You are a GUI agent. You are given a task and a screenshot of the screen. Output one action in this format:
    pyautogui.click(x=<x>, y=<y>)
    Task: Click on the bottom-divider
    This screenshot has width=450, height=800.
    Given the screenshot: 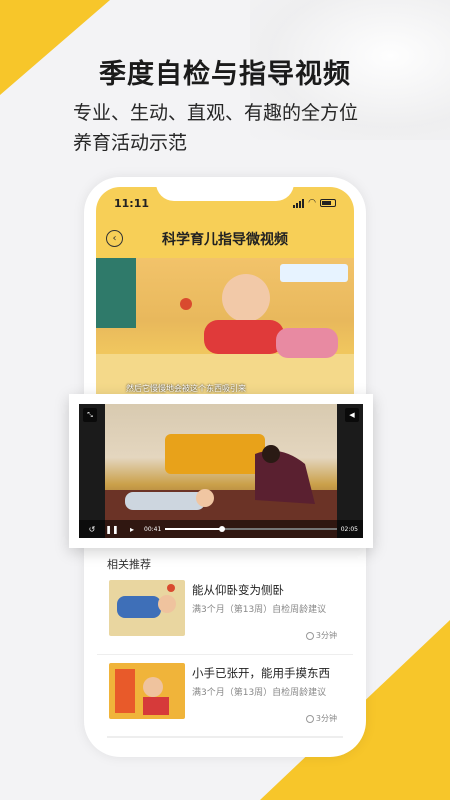 What is the action you would take?
    pyautogui.click(x=225, y=737)
    